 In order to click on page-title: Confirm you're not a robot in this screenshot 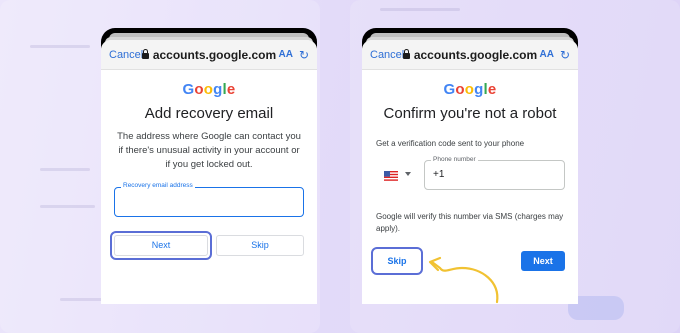, I will do `click(470, 113)`.